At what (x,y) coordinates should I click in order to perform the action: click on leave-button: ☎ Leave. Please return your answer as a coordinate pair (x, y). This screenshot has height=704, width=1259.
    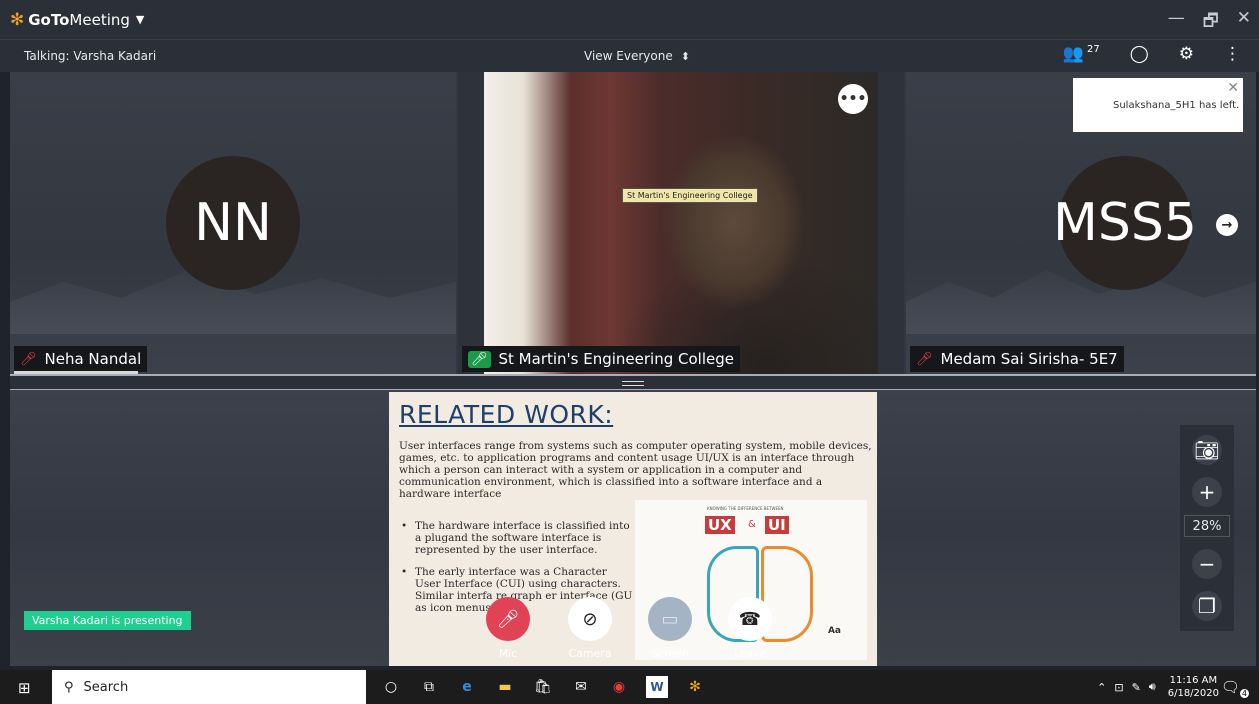
    Looking at the image, I should click on (750, 628).